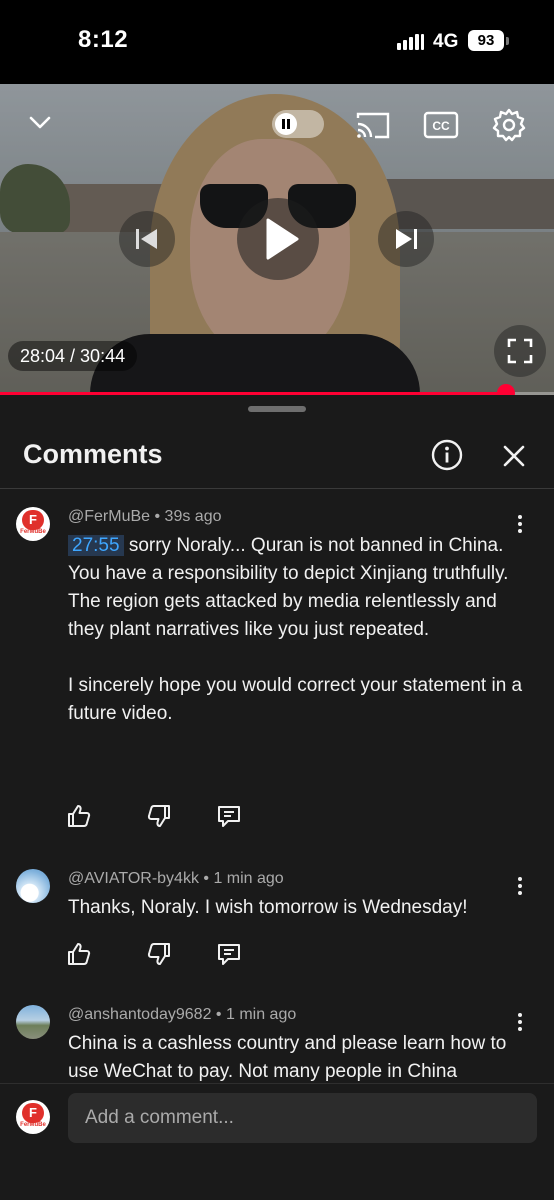 The width and height of the screenshot is (554, 1200). I want to click on video-timecode: 28:04 / 30:44, so click(73, 356).